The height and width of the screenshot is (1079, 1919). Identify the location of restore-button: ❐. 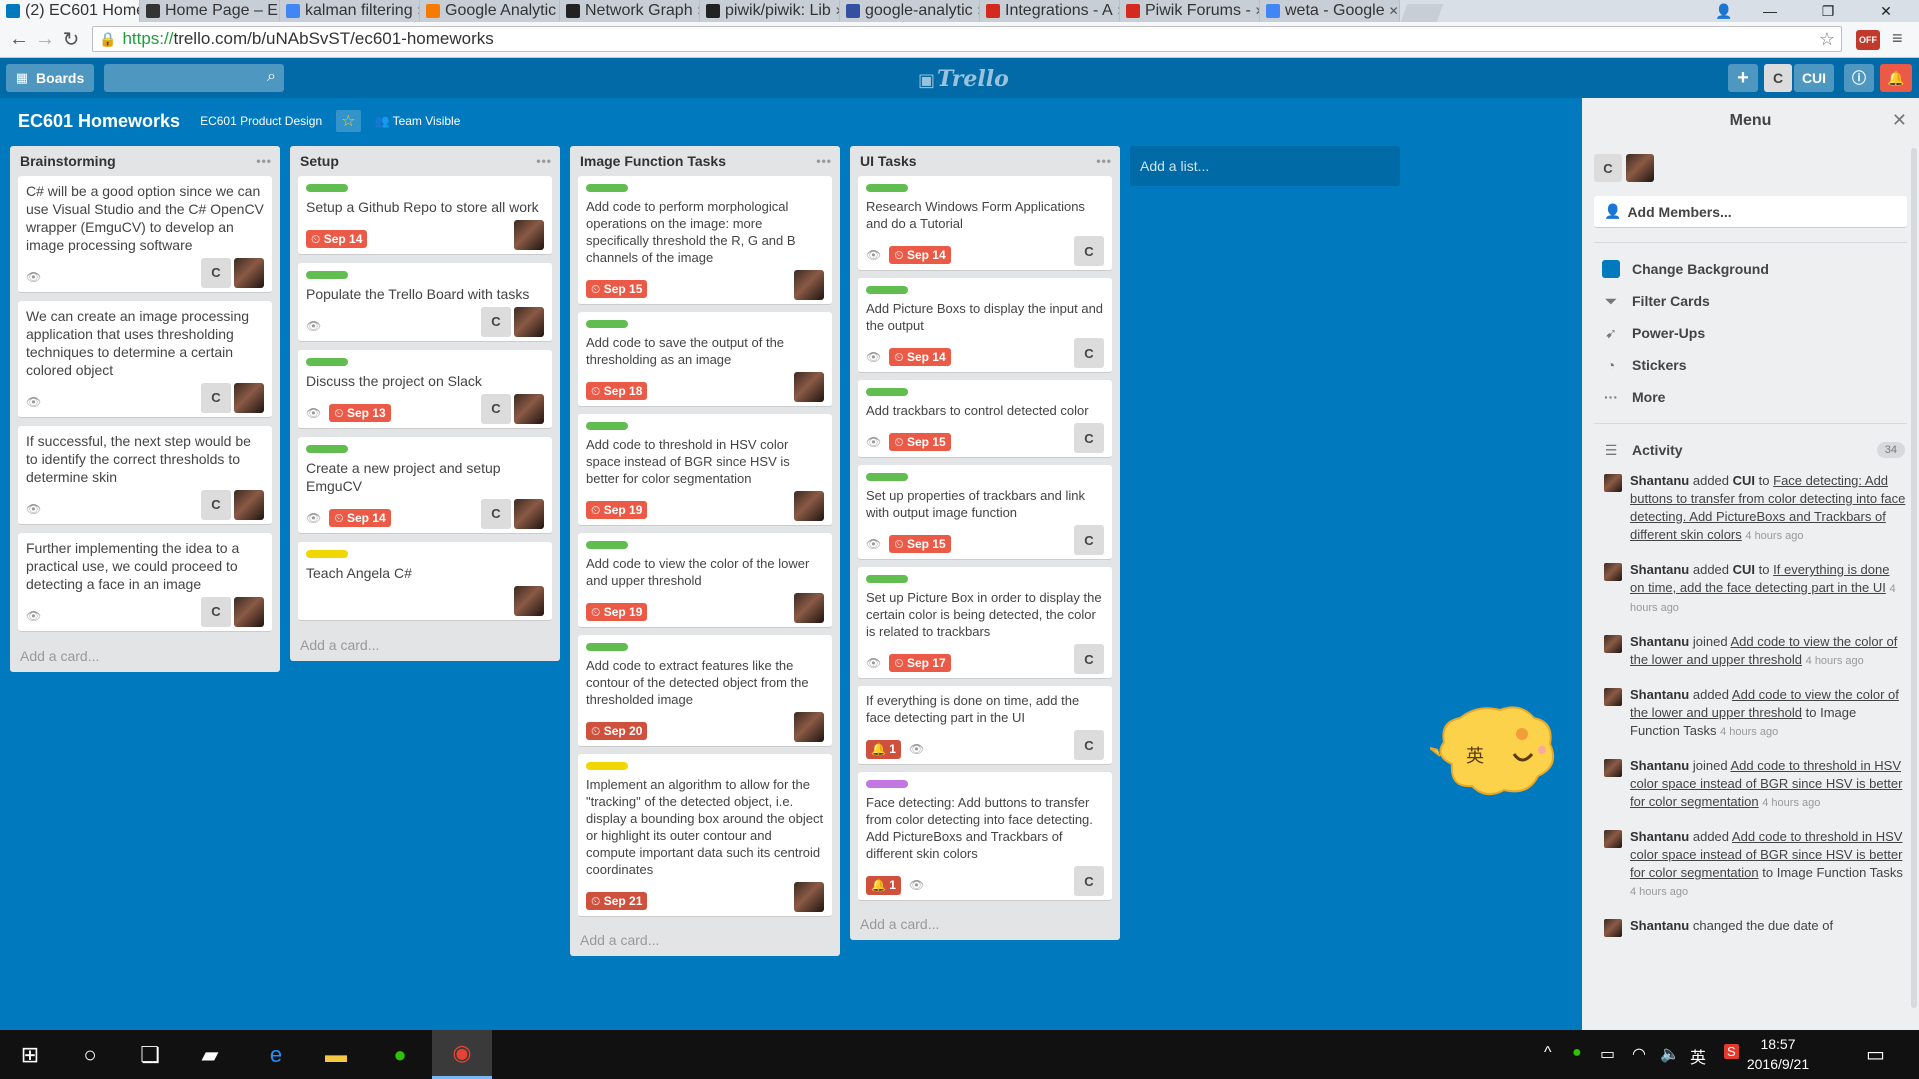
(1828, 11).